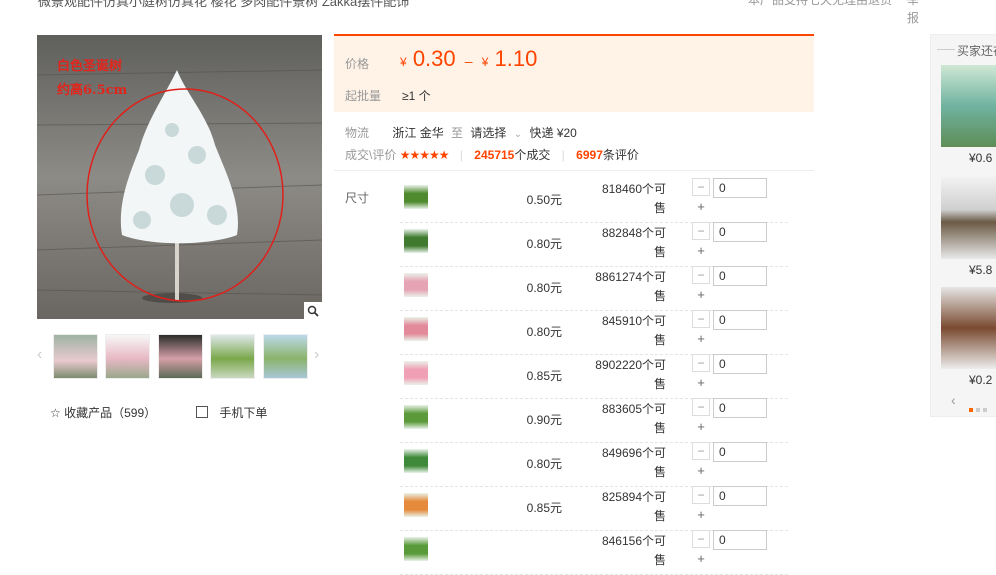 This screenshot has height=575, width=996. What do you see at coordinates (544, 376) in the screenshot?
I see `sku-price: 0.85元` at bounding box center [544, 376].